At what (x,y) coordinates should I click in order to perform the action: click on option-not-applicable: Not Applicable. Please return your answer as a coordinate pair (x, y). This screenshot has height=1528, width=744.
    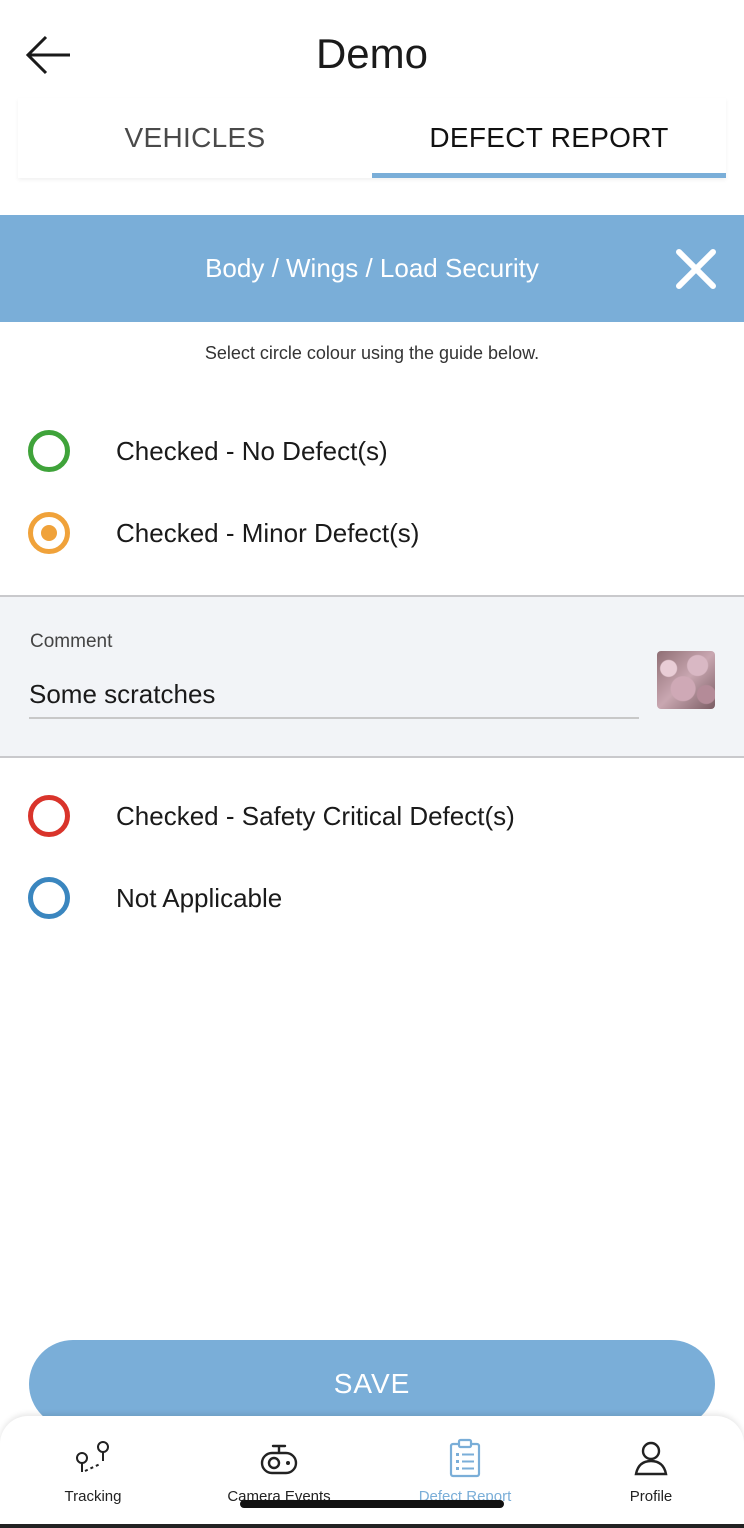
    Looking at the image, I should click on (372, 898).